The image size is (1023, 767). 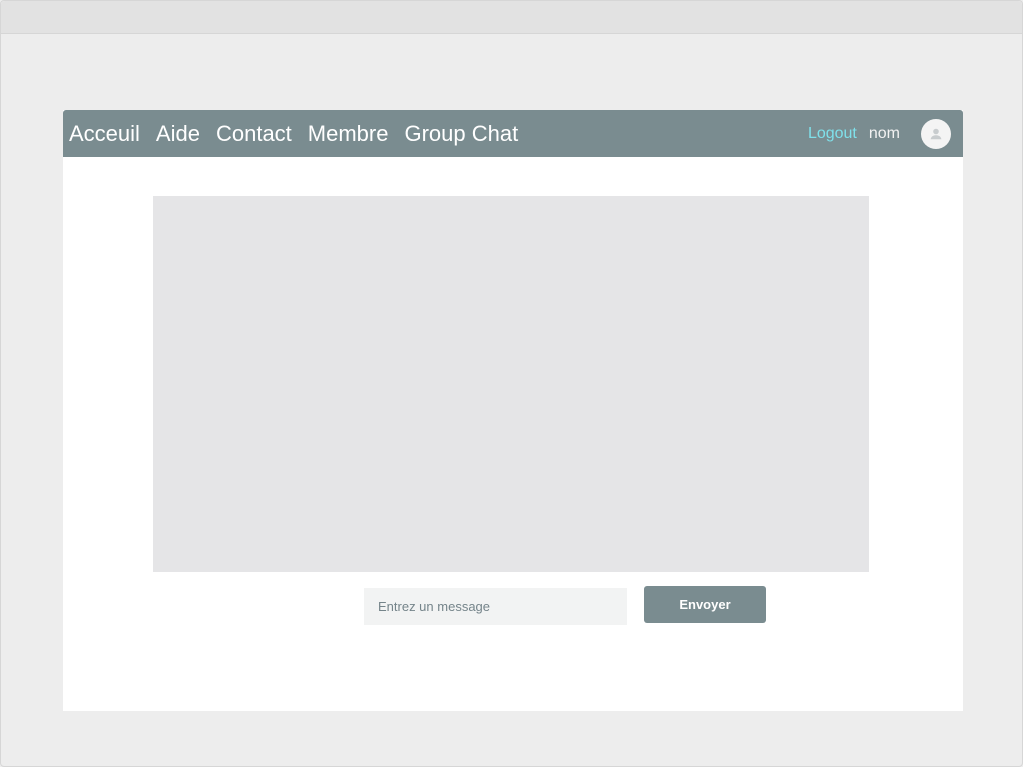 I want to click on nav-user-area: Logout nom, so click(x=879, y=133).